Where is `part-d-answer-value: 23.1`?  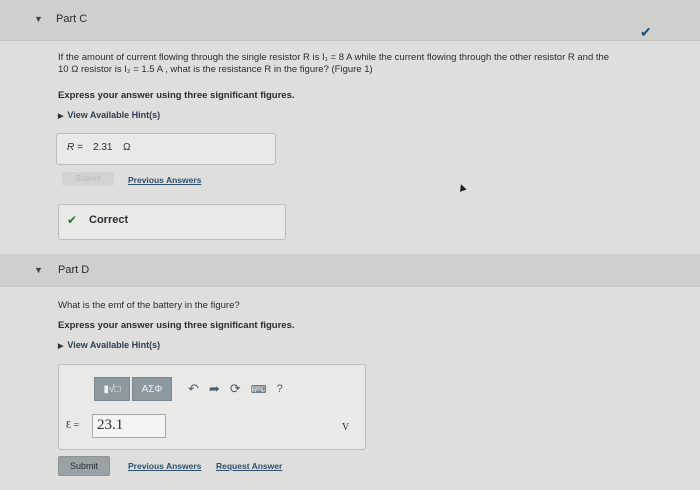 part-d-answer-value: 23.1 is located at coordinates (110, 425).